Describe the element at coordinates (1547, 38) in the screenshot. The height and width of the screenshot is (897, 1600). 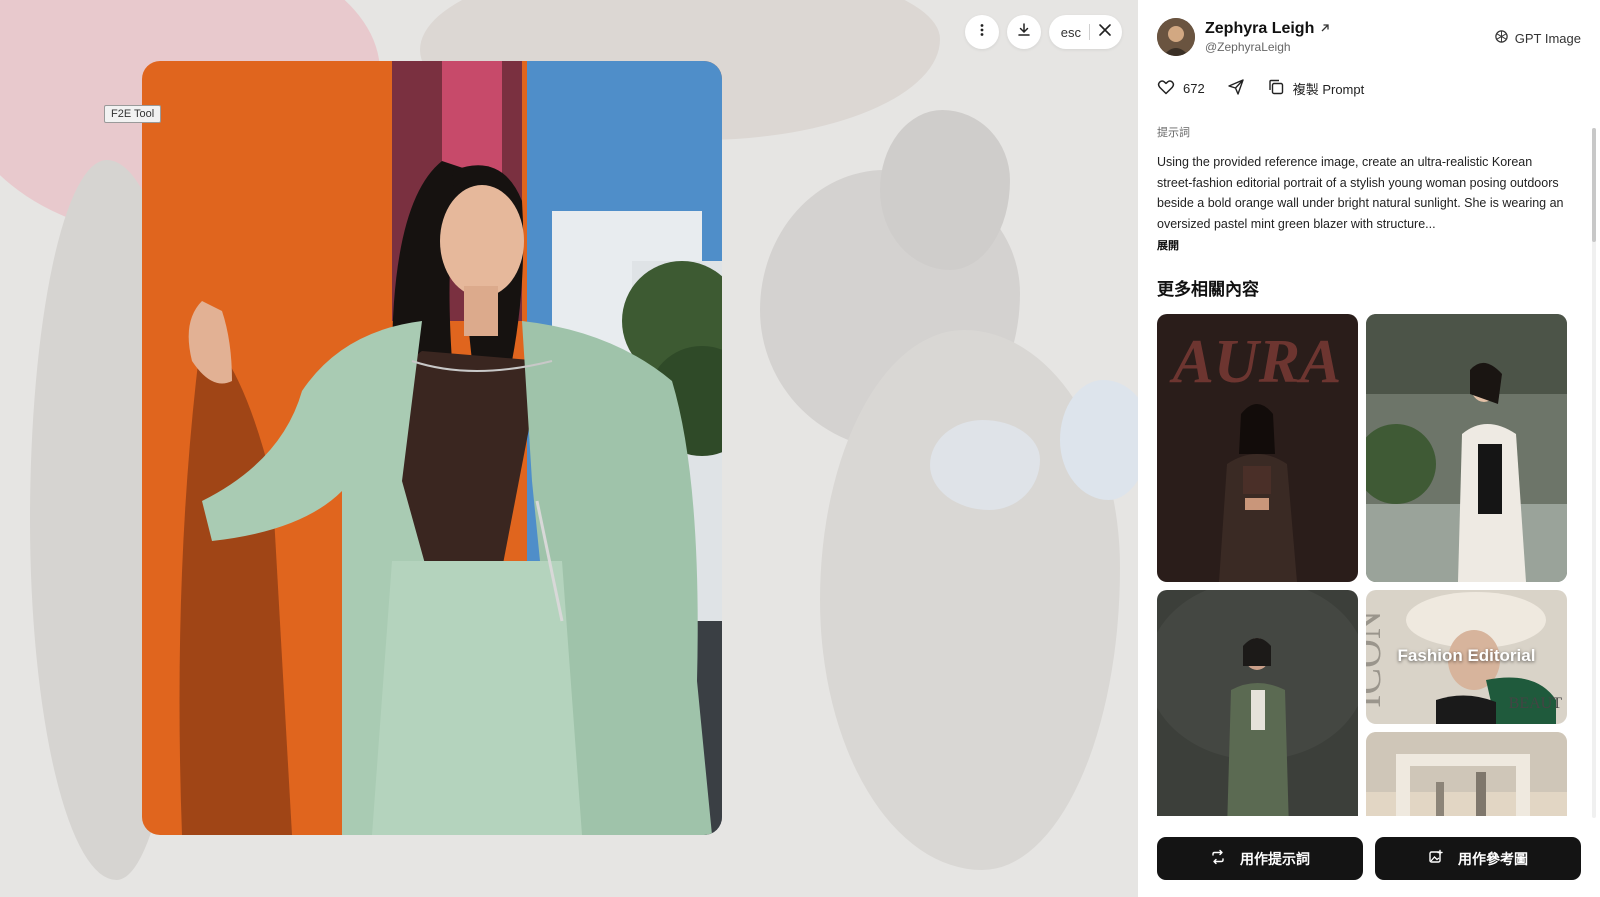
I see `model-label: GPT Image` at that location.